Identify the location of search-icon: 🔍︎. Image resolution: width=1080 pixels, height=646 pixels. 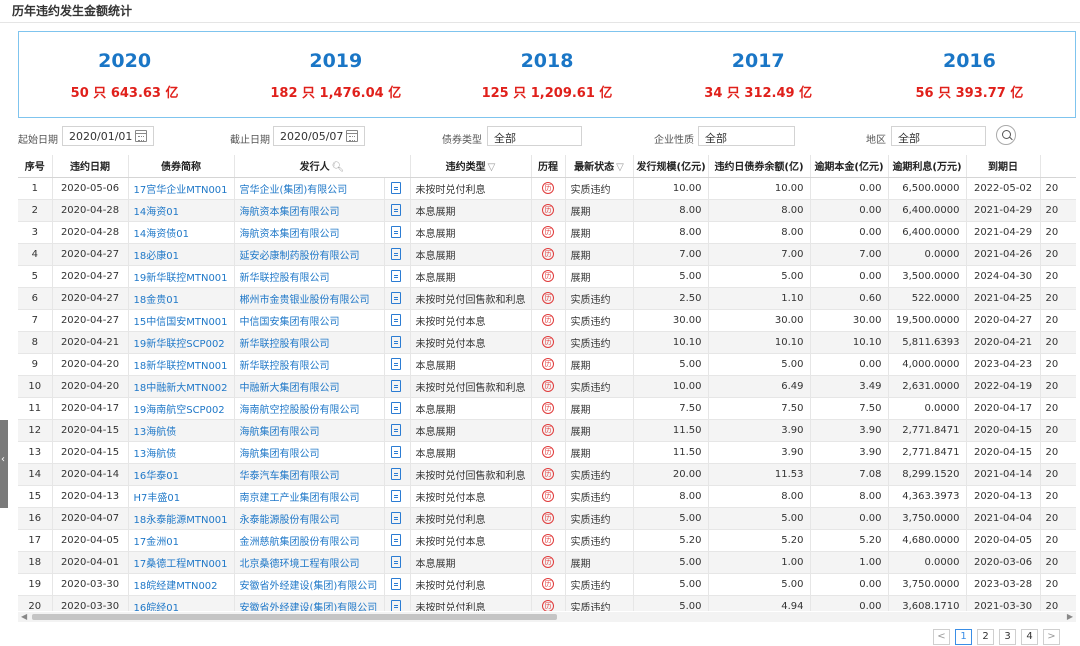
(338, 167).